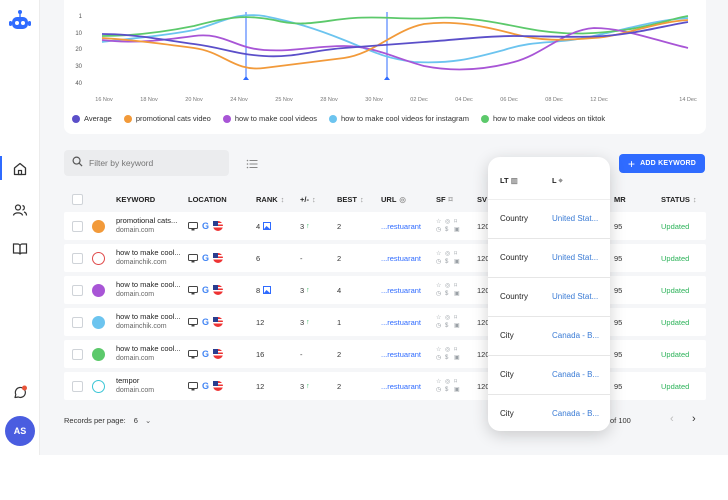 This screenshot has height=500, width=728. Describe the element at coordinates (167, 118) in the screenshot. I see `legend-item: promotional cats video` at that location.